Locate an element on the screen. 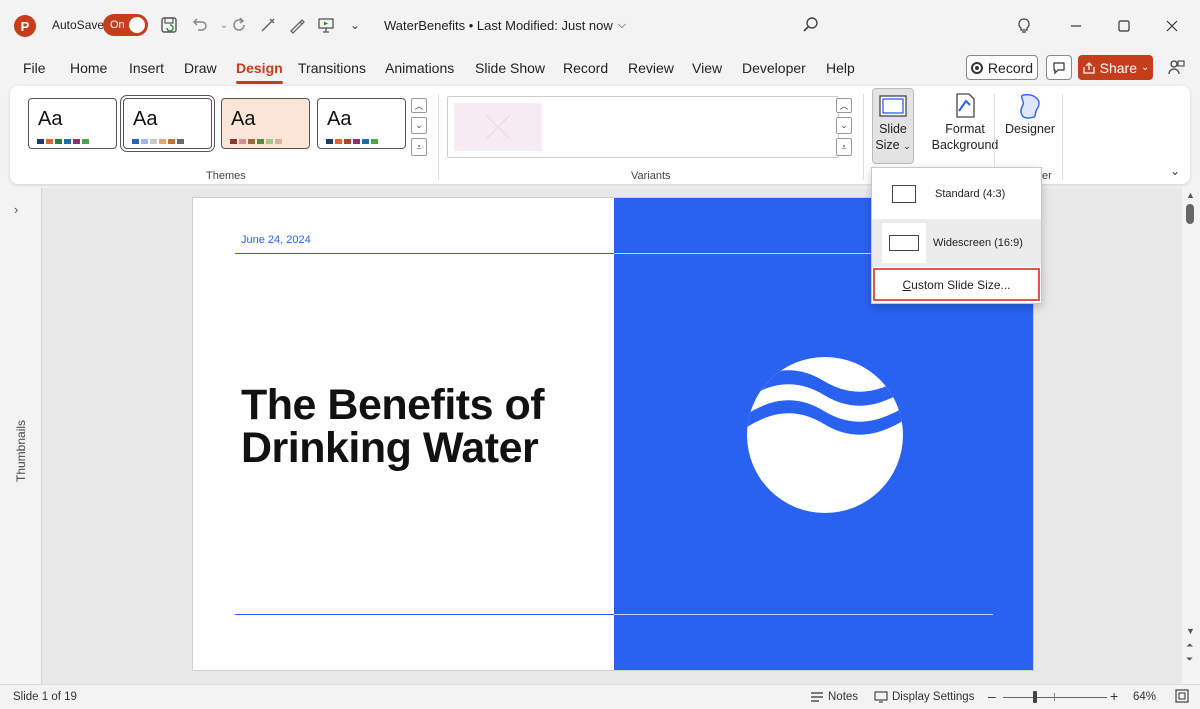  pen-icon is located at coordinates (297, 25).